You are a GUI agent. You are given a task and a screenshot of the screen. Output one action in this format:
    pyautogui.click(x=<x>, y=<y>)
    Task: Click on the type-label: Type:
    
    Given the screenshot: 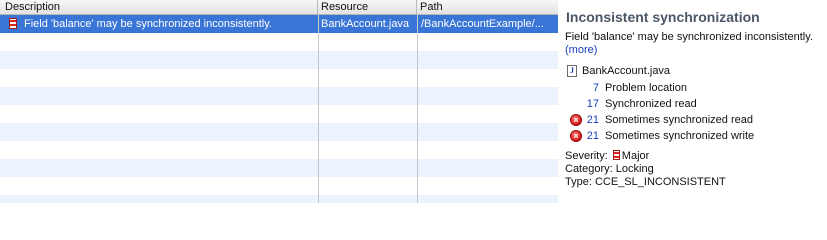 What is the action you would take?
    pyautogui.click(x=578, y=182)
    